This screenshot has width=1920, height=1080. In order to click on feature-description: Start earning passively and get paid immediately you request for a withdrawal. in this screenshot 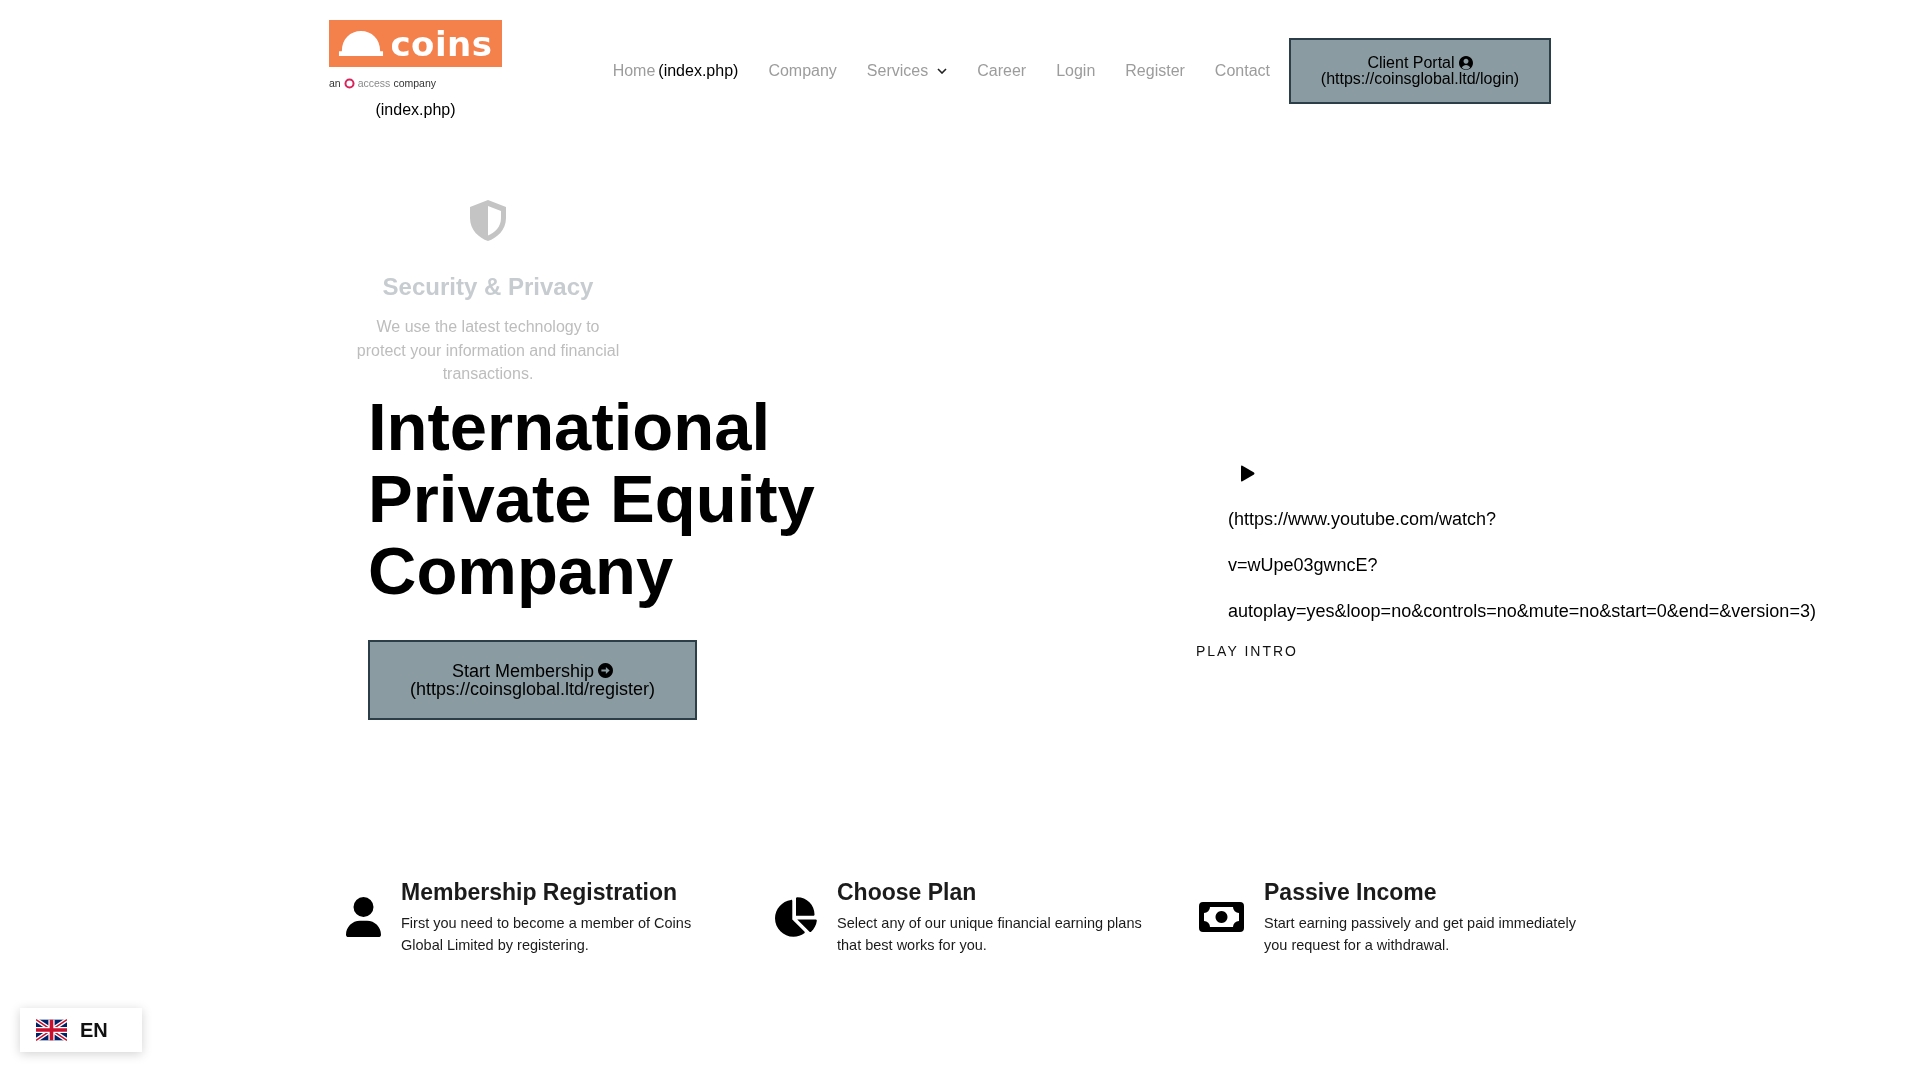, I will do `click(1420, 934)`.